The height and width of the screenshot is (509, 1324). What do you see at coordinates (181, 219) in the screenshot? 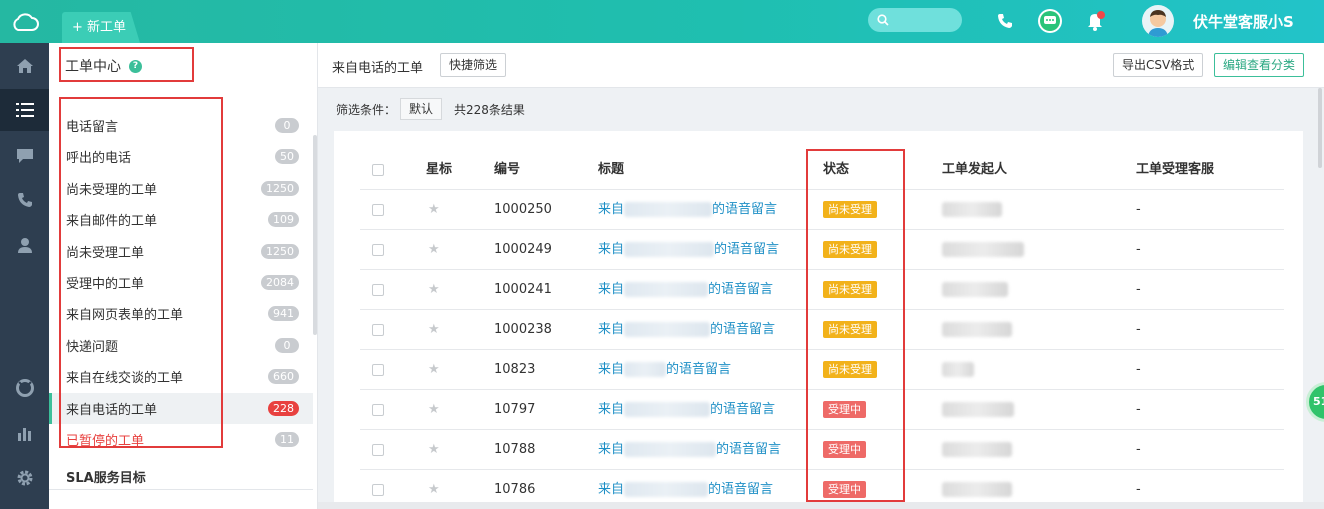
I see `sidebar-item: 来自邮件的工单 109` at bounding box center [181, 219].